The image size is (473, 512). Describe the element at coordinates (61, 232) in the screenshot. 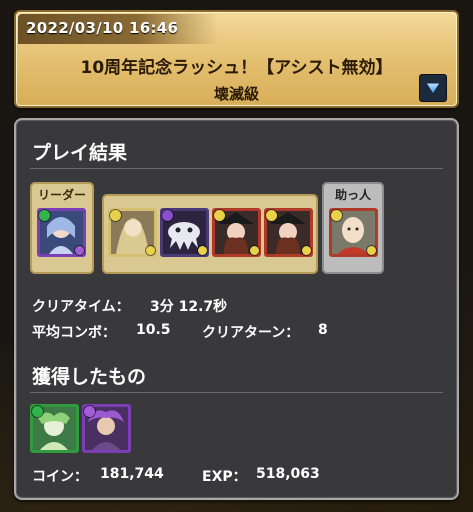

I see `leader-monster-icon` at that location.